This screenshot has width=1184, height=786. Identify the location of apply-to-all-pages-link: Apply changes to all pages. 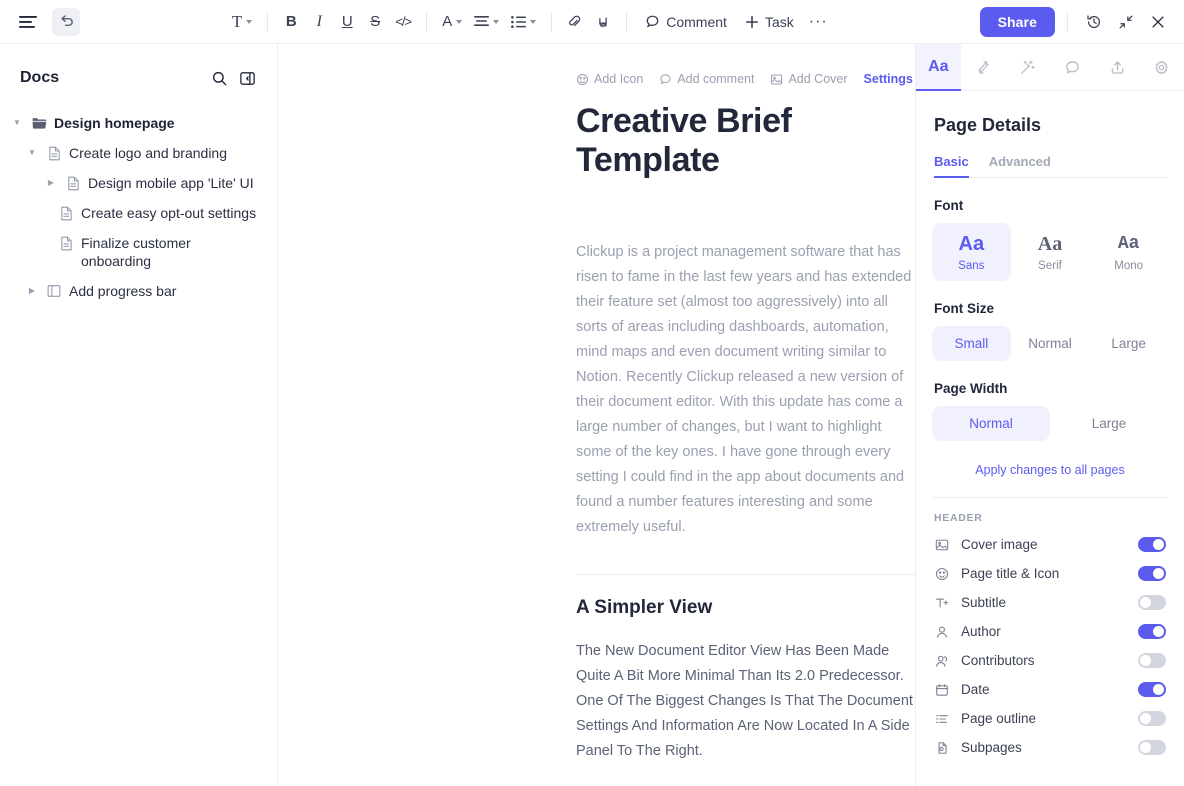
(1050, 470).